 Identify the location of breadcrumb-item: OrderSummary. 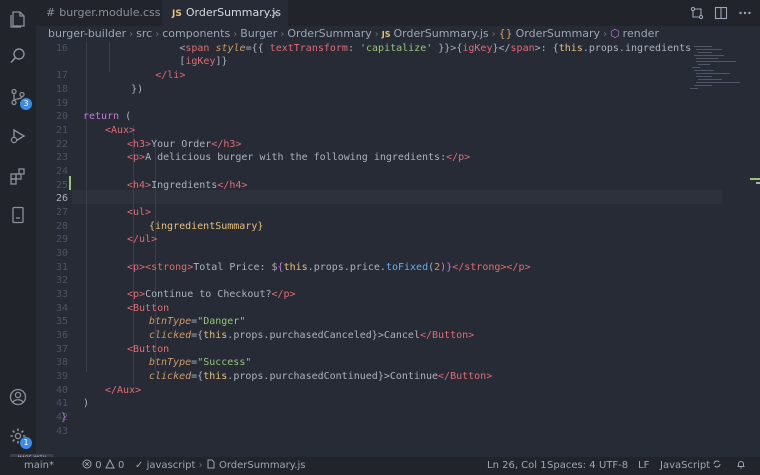
(329, 33).